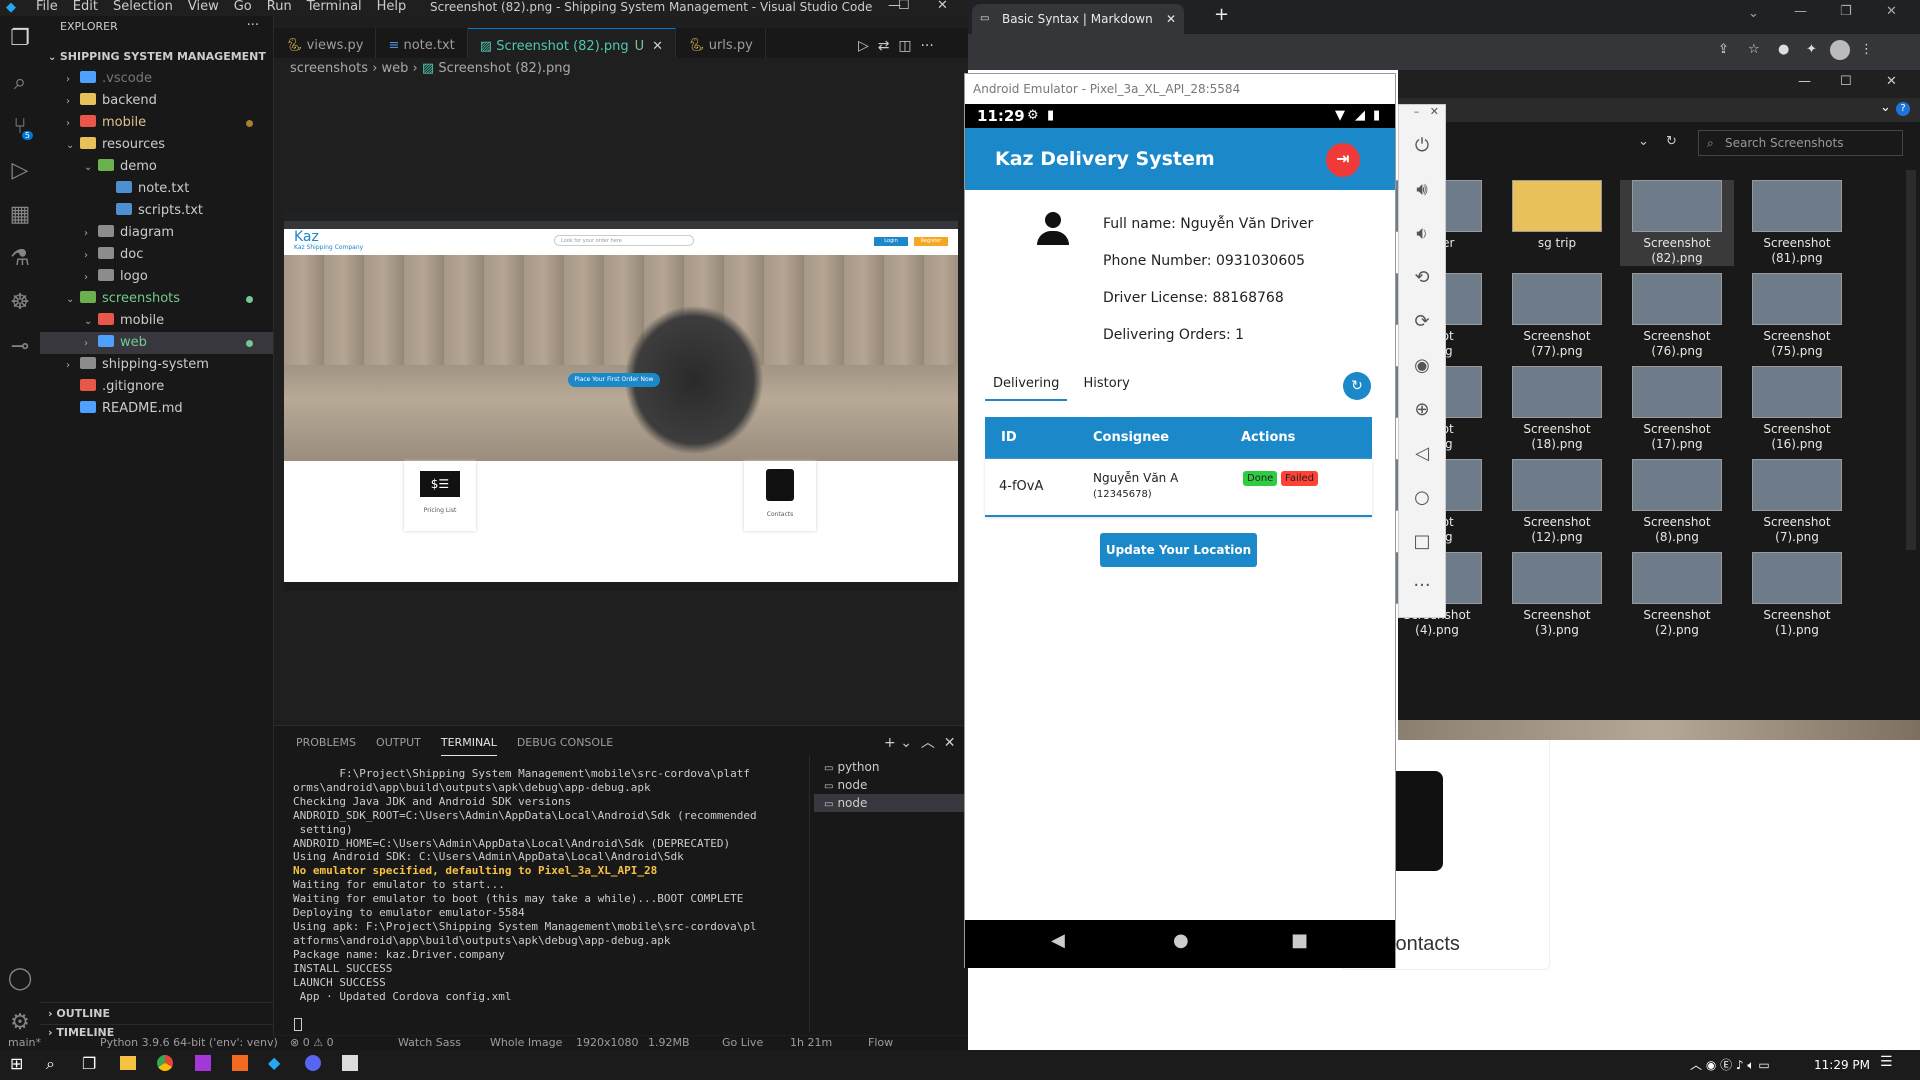 The image size is (1920, 1080). I want to click on file-thumbnail: Screenshot (1).png, so click(1797, 595).